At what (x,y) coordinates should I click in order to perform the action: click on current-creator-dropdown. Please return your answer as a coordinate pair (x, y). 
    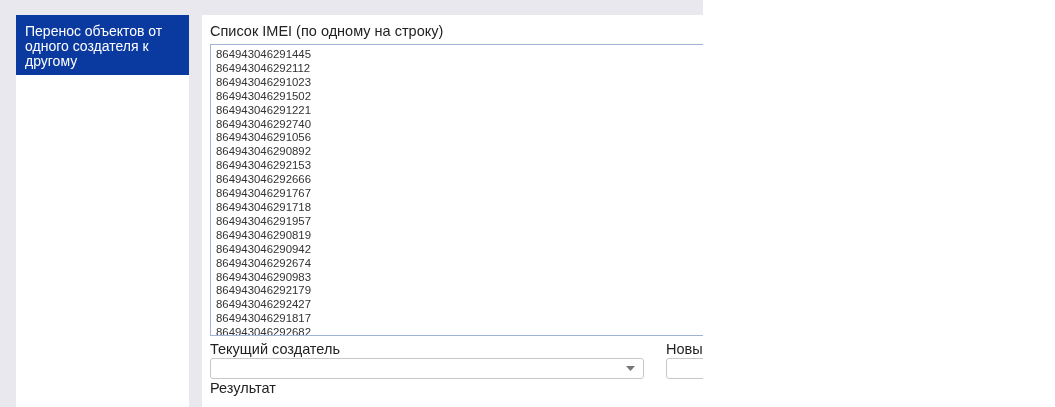
    Looking at the image, I should click on (427, 368).